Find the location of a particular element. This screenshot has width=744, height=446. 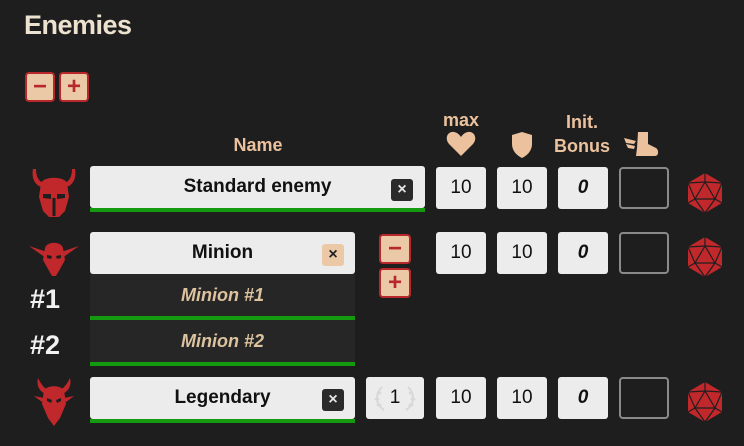

minion-instance-row: Minion #2 is located at coordinates (222, 341).